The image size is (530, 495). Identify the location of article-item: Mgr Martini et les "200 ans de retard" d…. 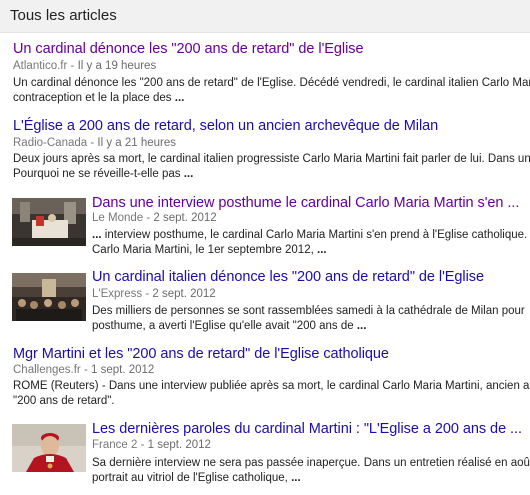
(265, 375).